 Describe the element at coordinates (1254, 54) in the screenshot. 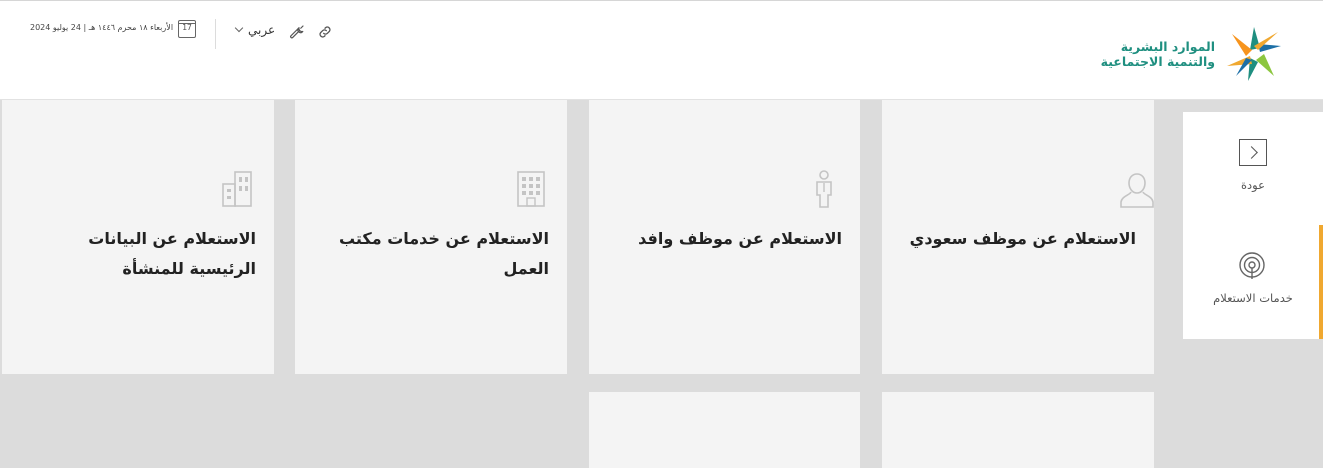

I see `star-emblem-icon` at that location.